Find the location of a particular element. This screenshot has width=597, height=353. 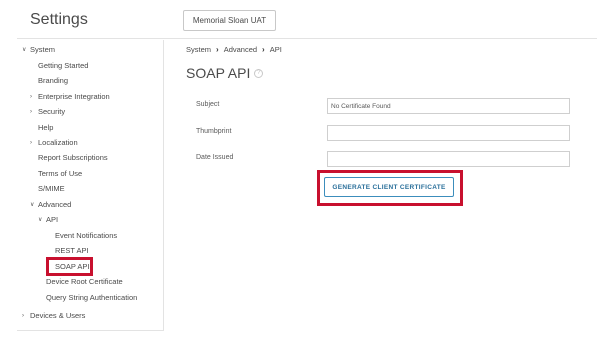

sidebar-item-label: Security is located at coordinates (52, 111).